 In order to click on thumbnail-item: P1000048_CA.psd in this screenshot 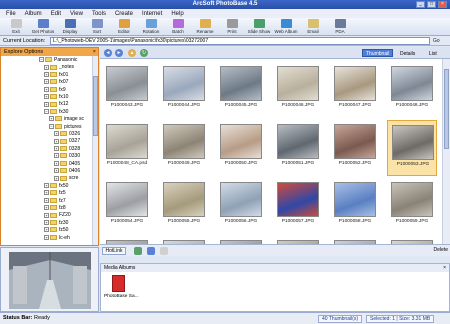, I will do `click(127, 148)`.